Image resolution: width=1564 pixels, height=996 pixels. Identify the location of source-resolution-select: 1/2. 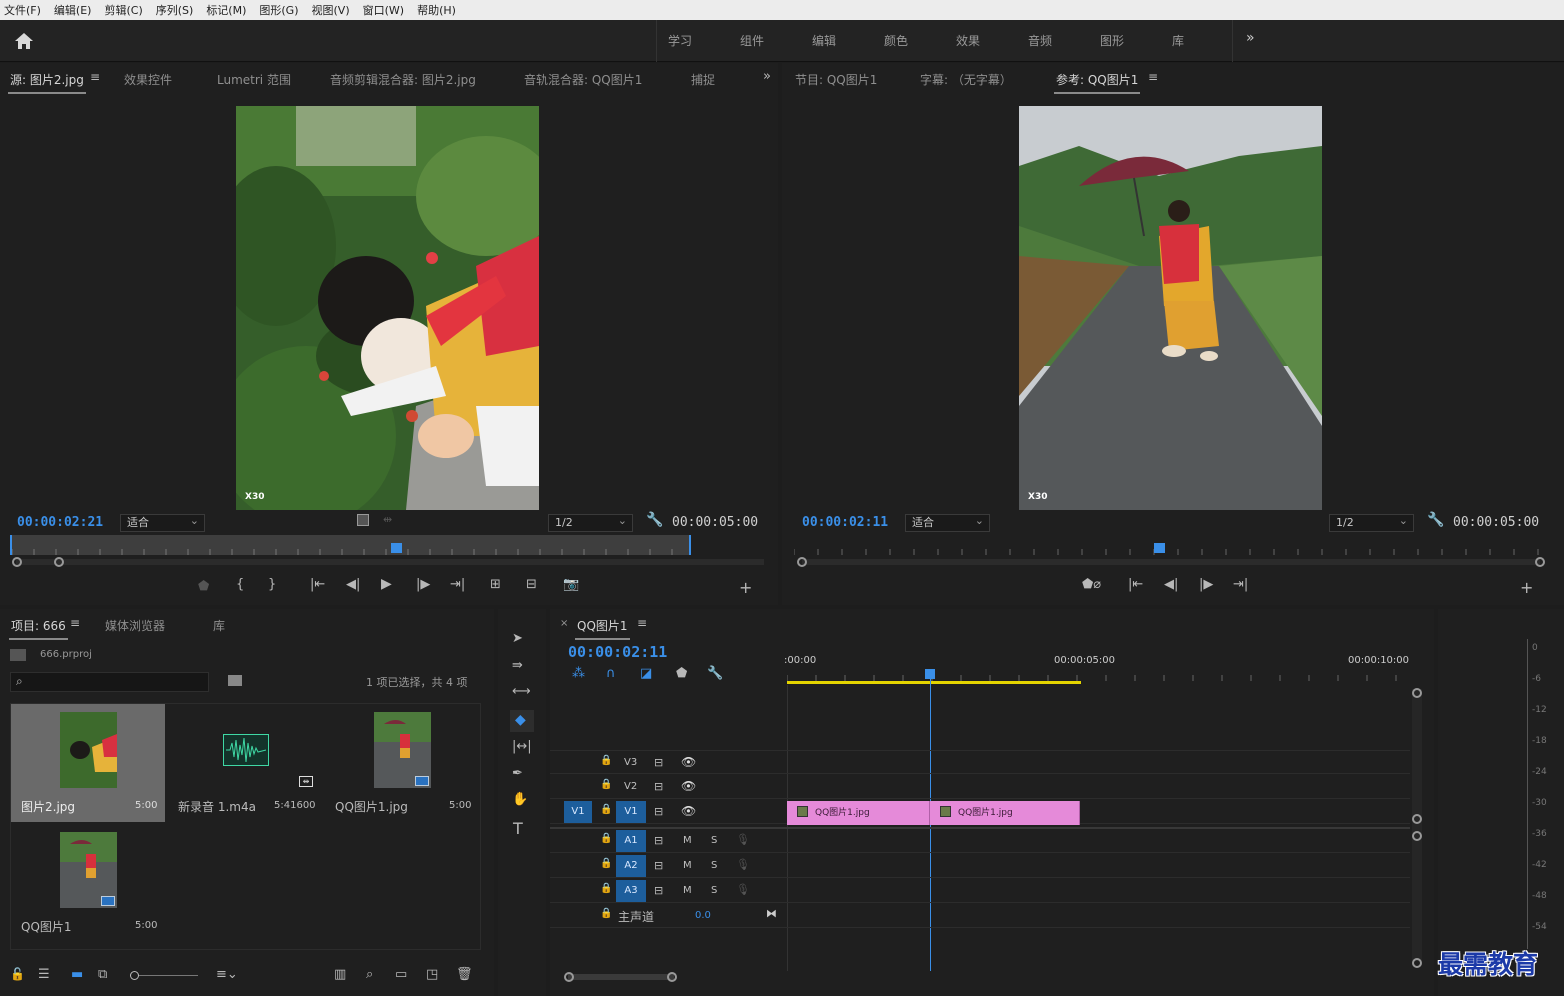
(590, 522).